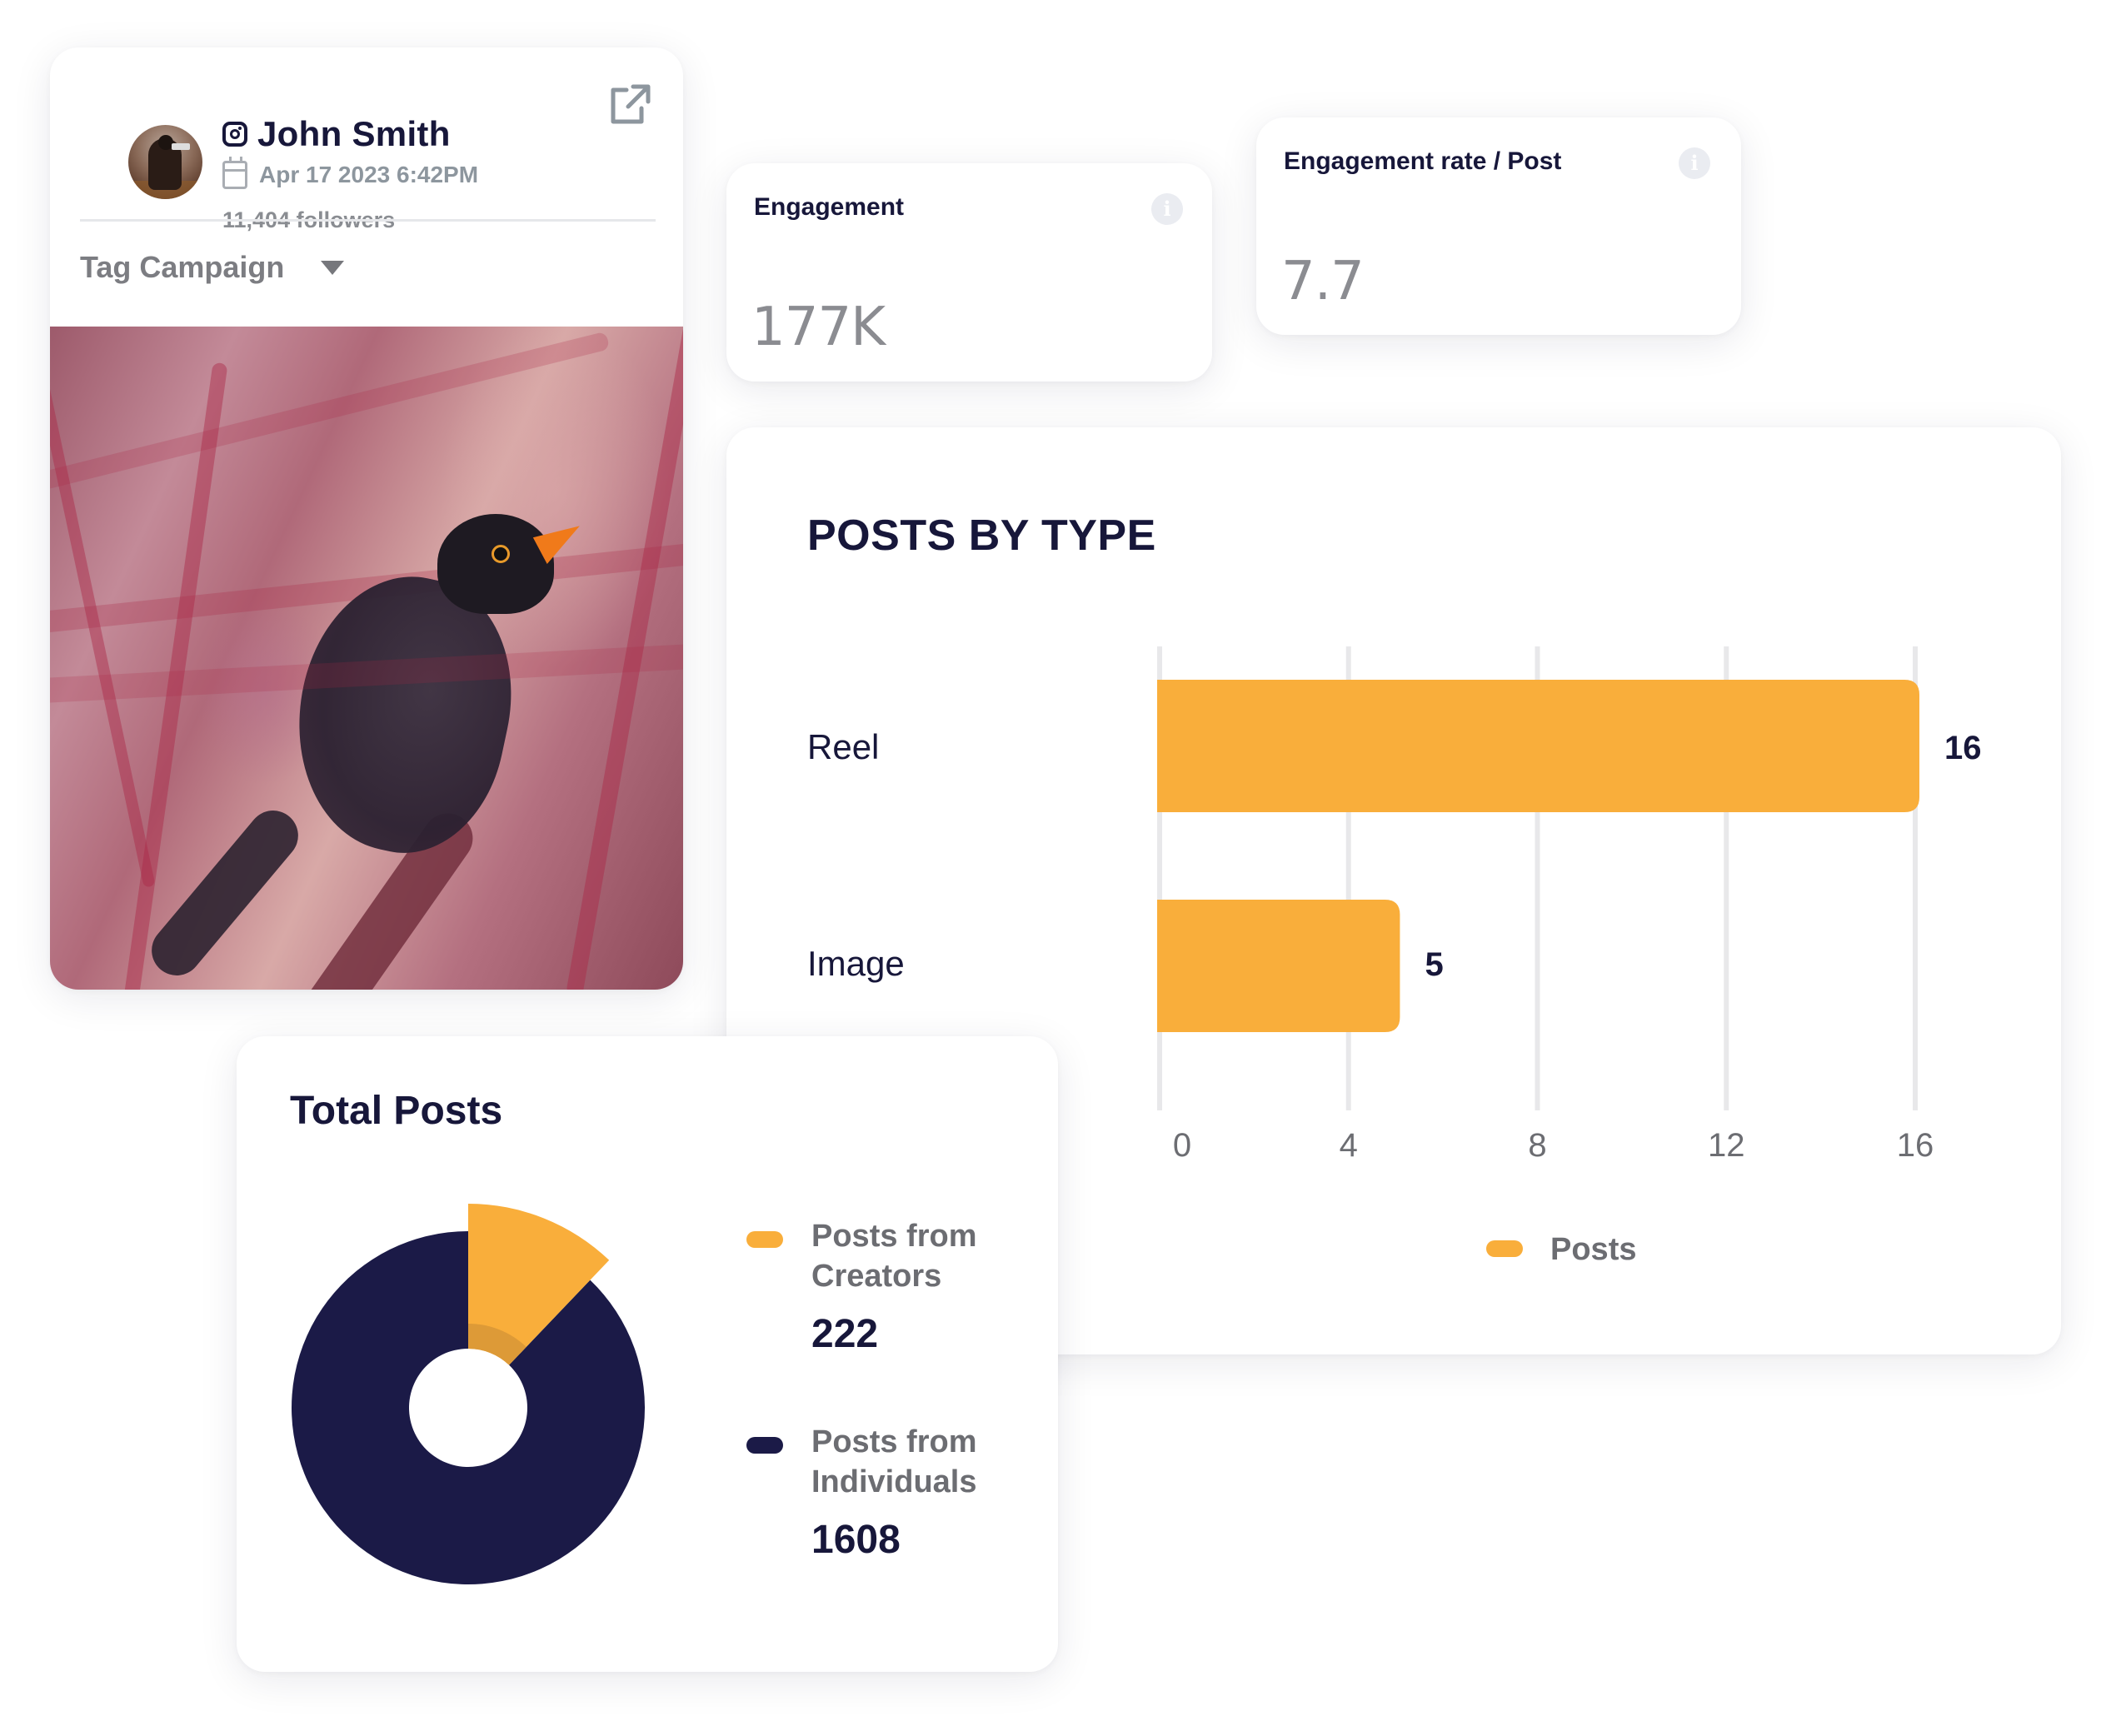 The width and height of the screenshot is (2116, 1736). I want to click on post-date-row: Apr 17 2023 6:42PM, so click(350, 173).